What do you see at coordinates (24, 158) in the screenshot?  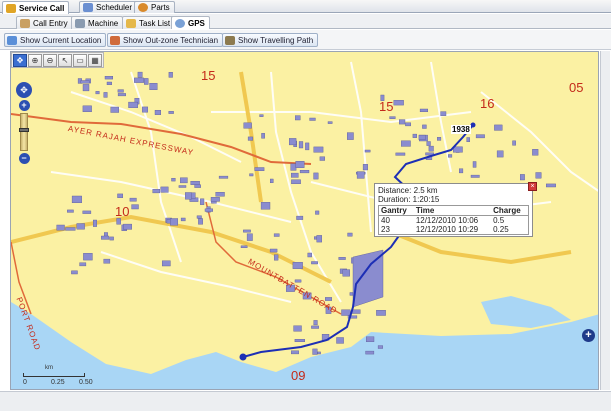 I see `zoom-out-button: −` at bounding box center [24, 158].